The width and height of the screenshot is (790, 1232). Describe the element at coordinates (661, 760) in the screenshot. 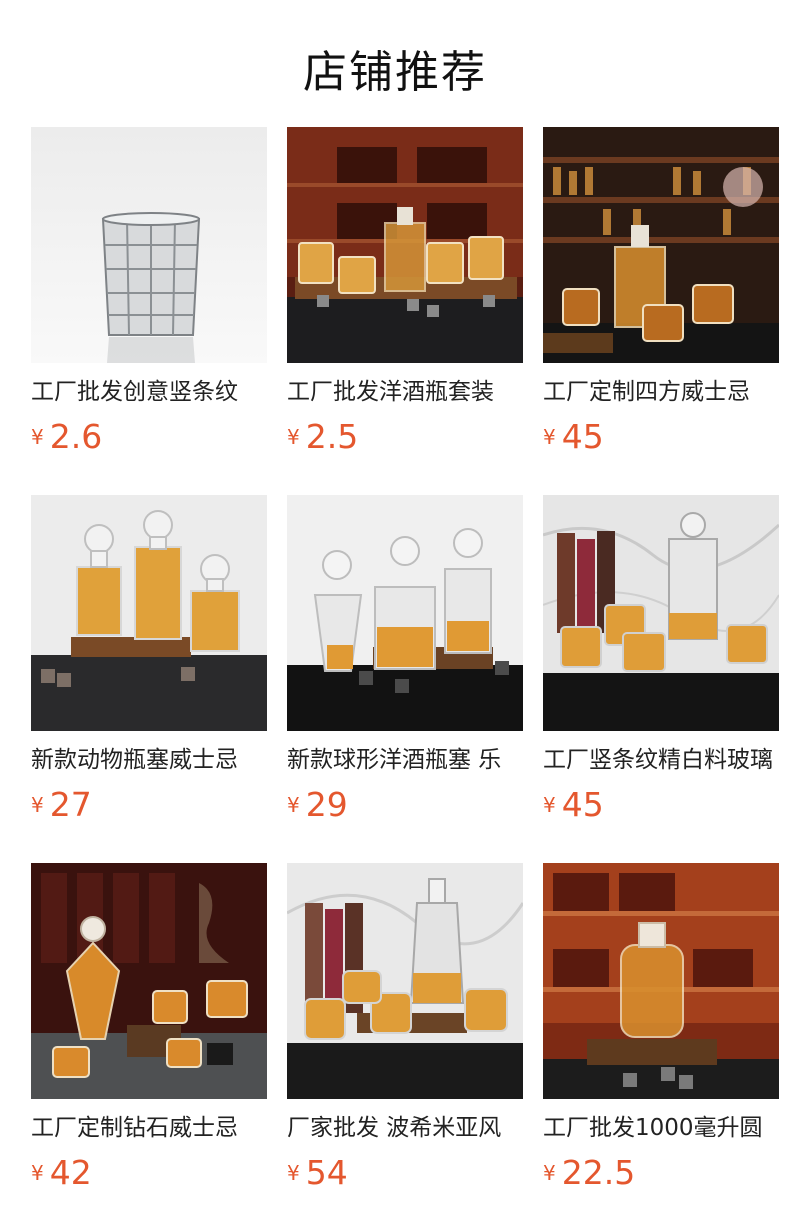

I see `product-name: 工厂竖条纹精白料玻璃` at that location.